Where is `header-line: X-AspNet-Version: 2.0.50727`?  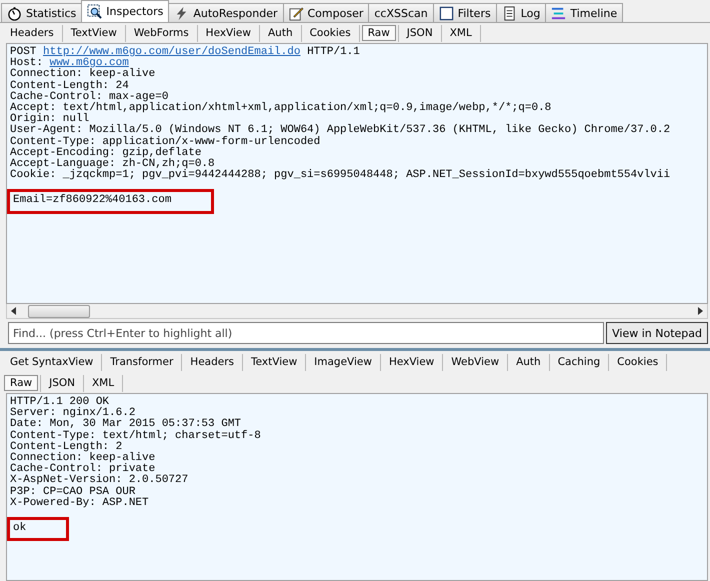
header-line: X-AspNet-Version: 2.0.50727 is located at coordinates (100, 480).